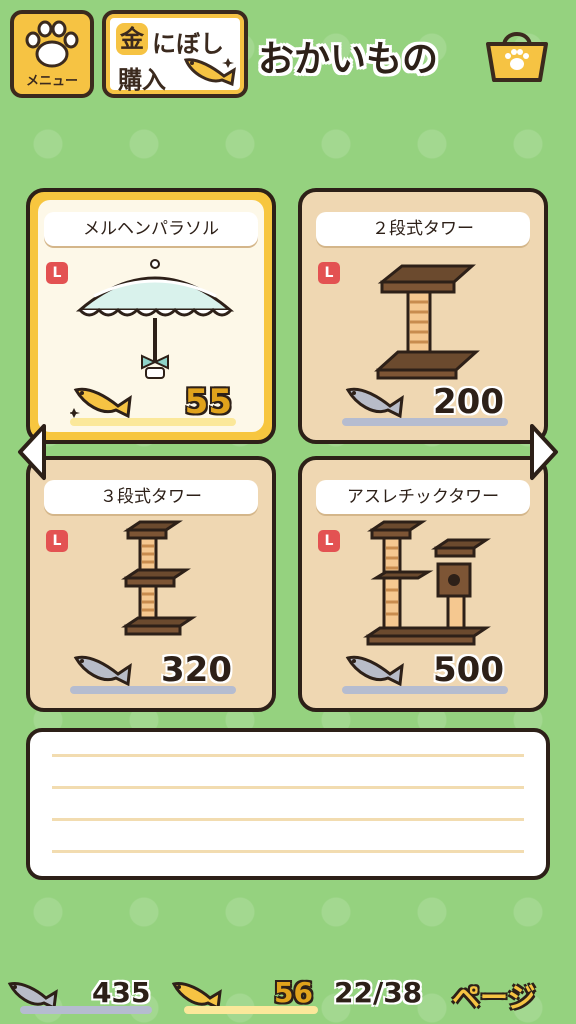 This screenshot has height=1024, width=576. I want to click on item-description-box, so click(288, 804).